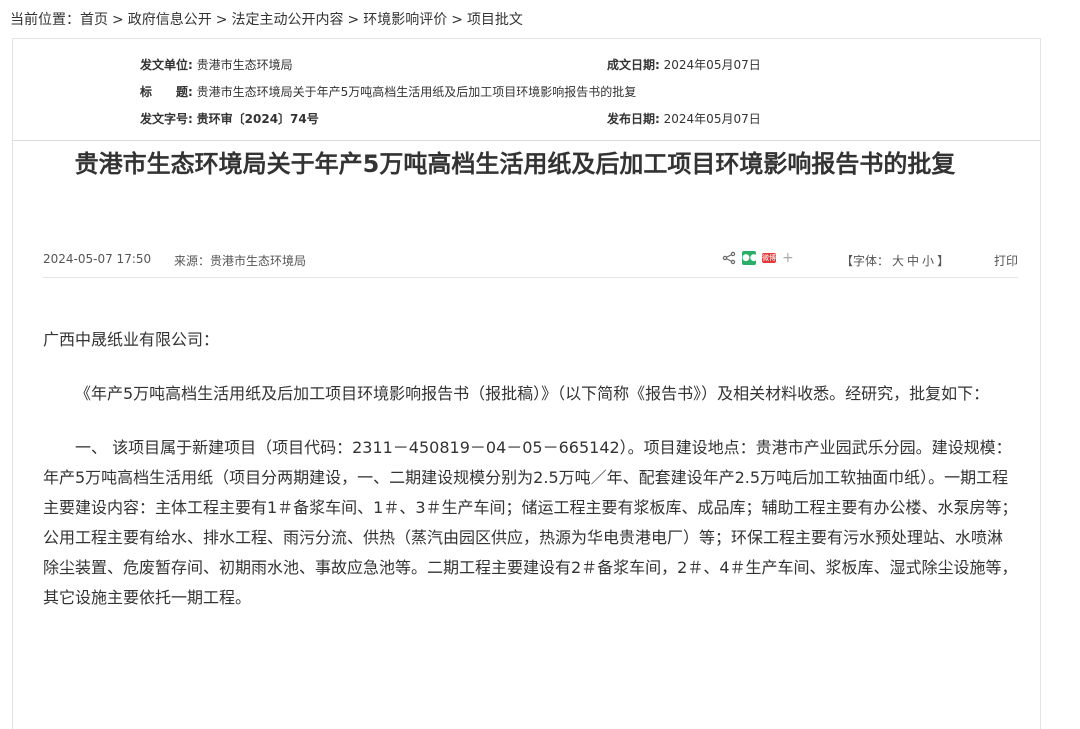  Describe the element at coordinates (287, 20) in the screenshot. I see `breadcrumb-legal-disclosure: 法定主动公开内容` at that location.